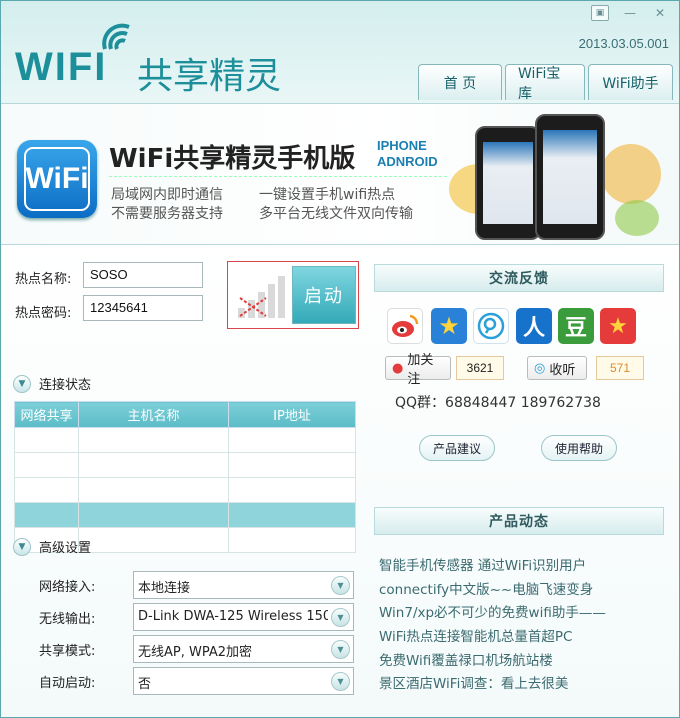 The height and width of the screenshot is (718, 680). What do you see at coordinates (243, 649) in the screenshot?
I see `share-mode-select: 无线AP, WPA2加密 ▼` at bounding box center [243, 649].